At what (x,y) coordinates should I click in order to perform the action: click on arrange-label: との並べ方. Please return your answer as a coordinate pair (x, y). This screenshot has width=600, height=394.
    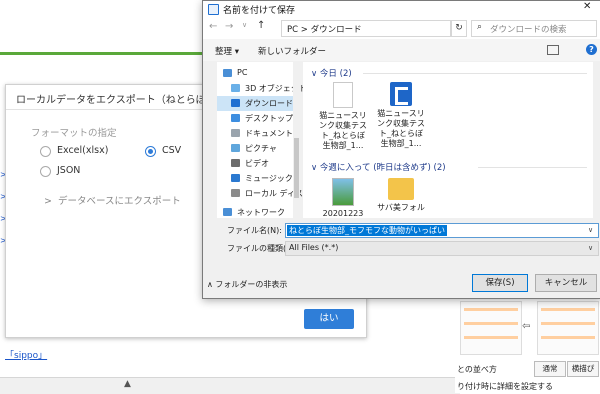
    Looking at the image, I should click on (477, 369).